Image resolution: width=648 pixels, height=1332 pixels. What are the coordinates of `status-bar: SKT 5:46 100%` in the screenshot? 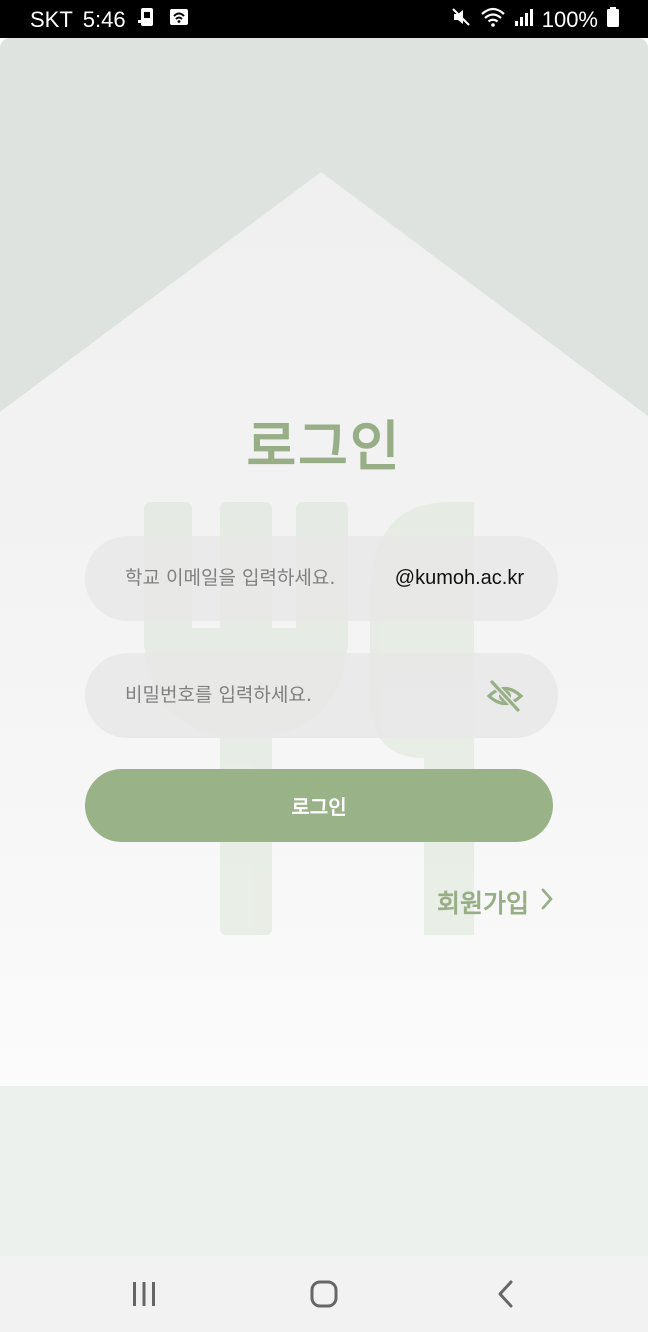 It's located at (324, 19).